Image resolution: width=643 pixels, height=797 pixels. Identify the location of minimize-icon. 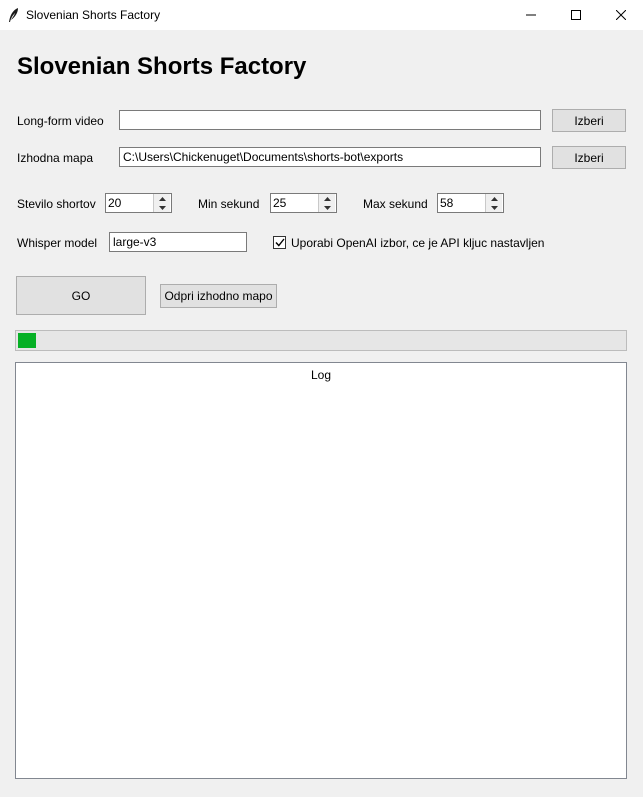
(531, 15).